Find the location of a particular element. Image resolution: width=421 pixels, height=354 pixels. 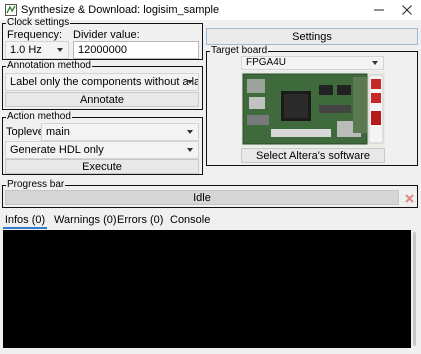

close-icon is located at coordinates (407, 10).